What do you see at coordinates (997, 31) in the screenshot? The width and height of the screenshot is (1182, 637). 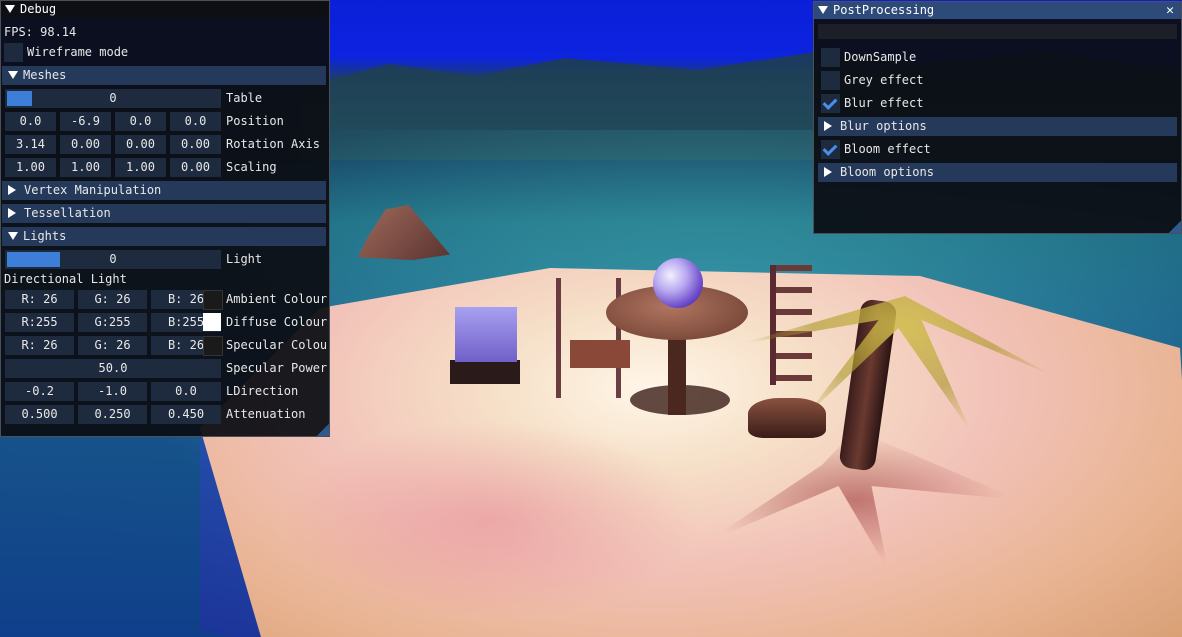 I see `pp-separator-band` at bounding box center [997, 31].